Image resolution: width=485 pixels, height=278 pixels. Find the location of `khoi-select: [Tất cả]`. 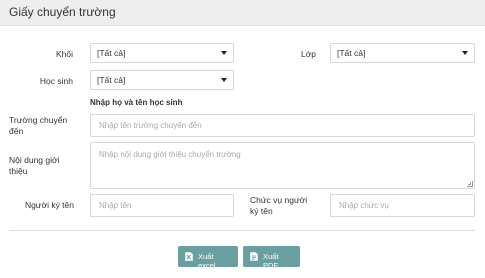

khoi-select: [Tất cả] is located at coordinates (162, 53).